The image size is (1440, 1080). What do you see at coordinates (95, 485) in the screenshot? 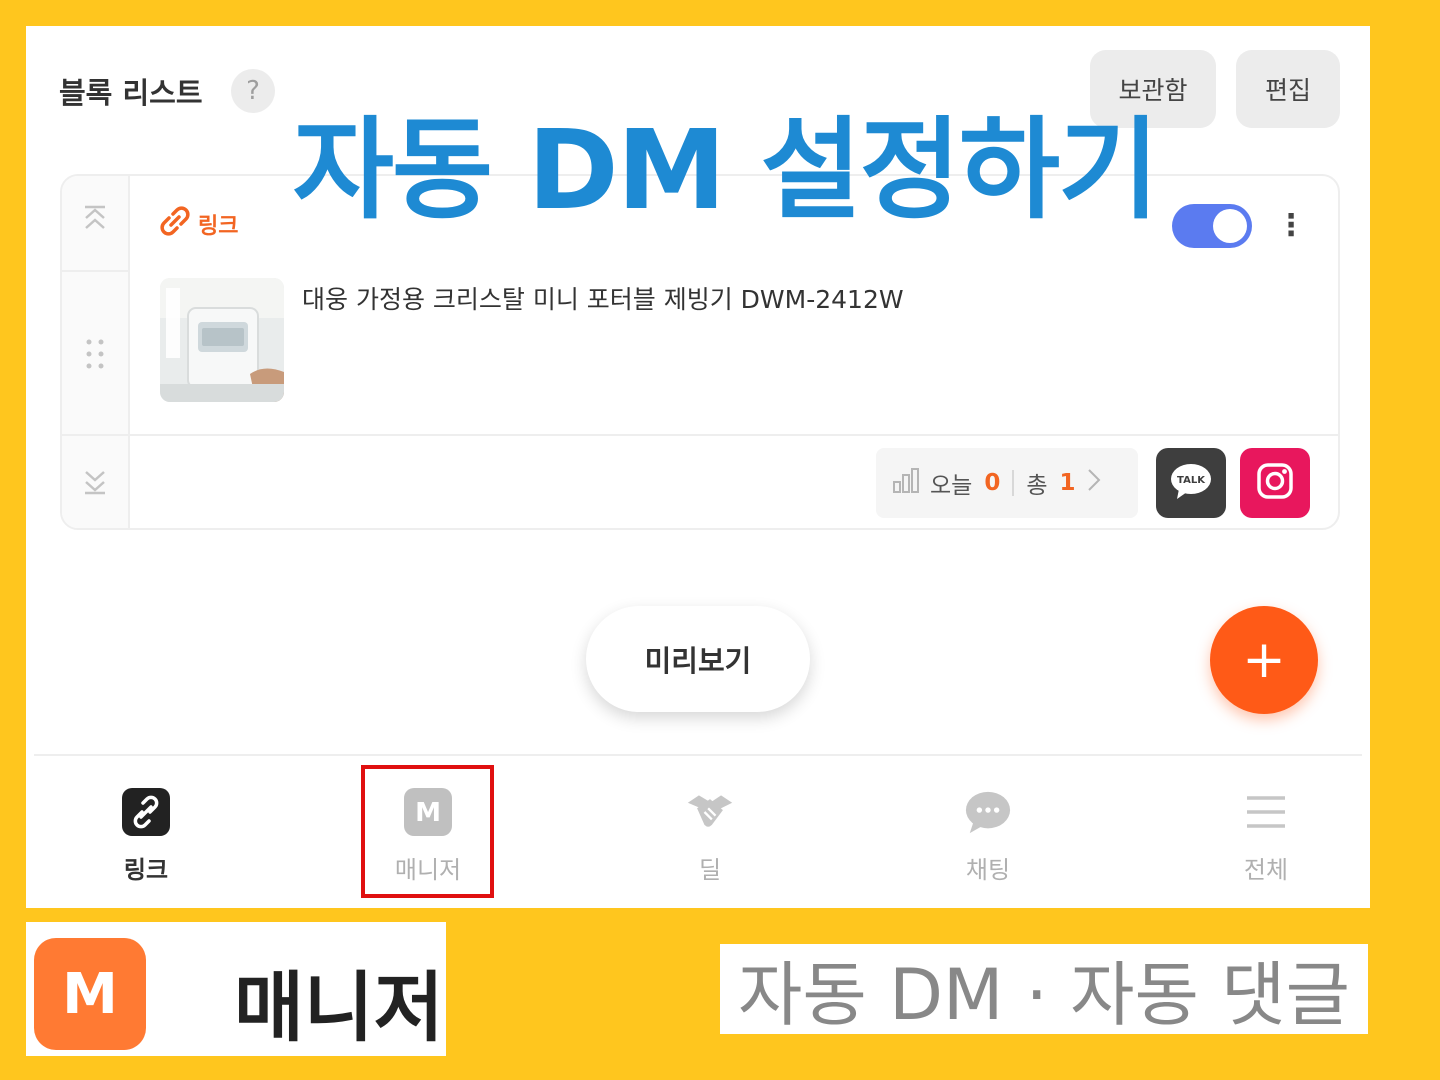
I see `move-bottom-icon` at bounding box center [95, 485].